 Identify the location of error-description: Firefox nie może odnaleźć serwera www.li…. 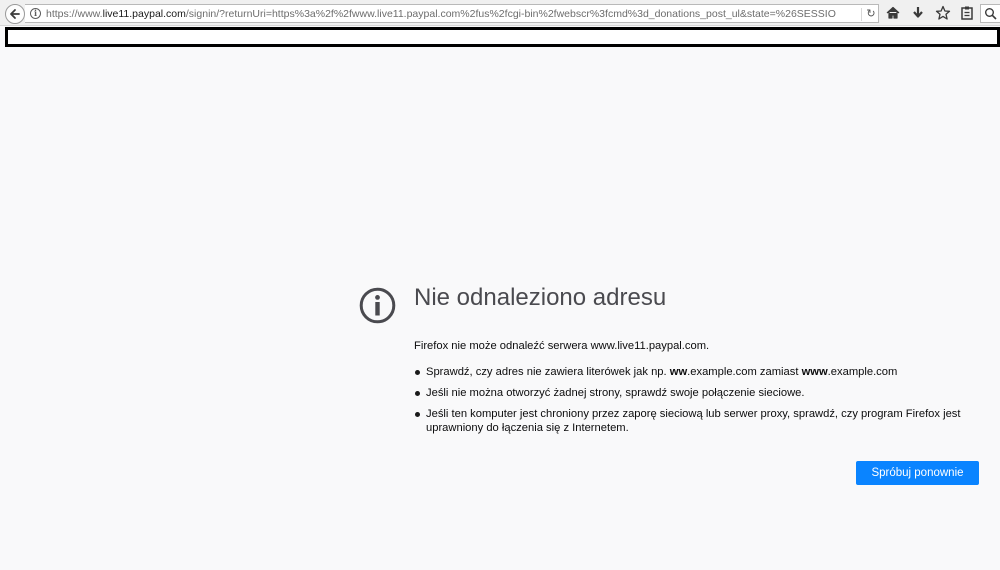
(562, 346).